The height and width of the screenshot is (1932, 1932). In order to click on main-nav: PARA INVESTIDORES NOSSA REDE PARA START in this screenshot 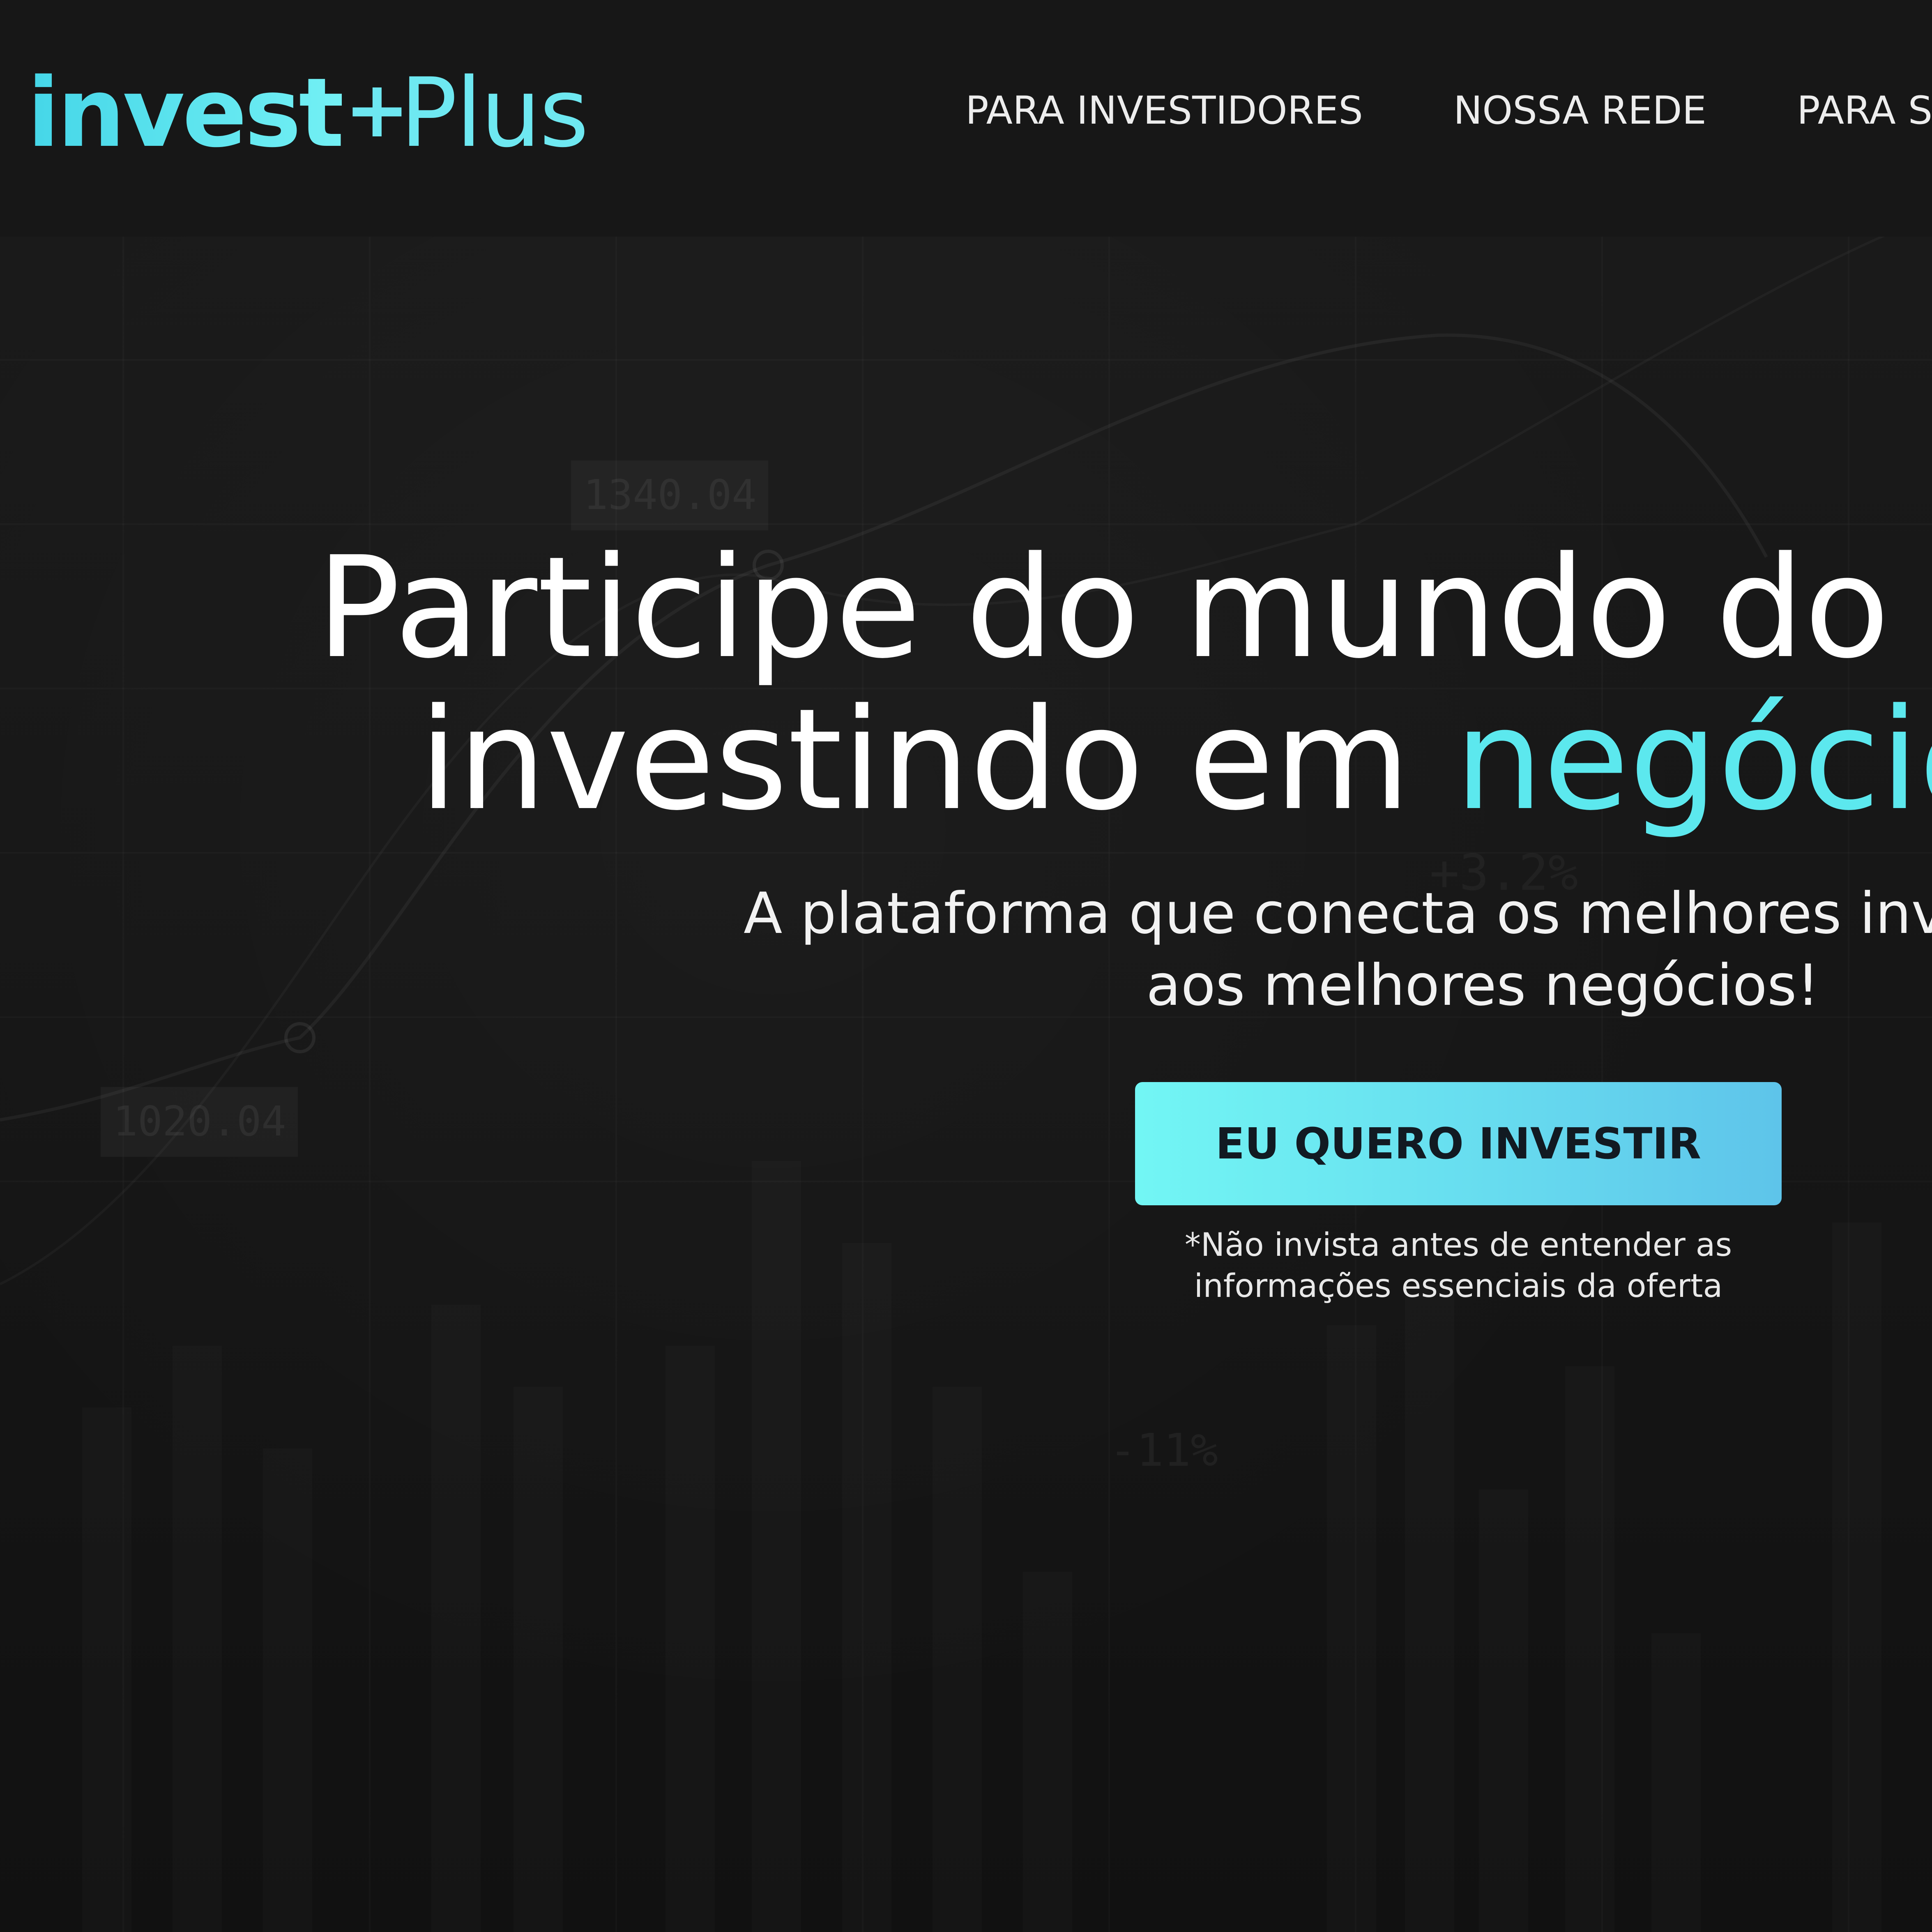, I will do `click(1448, 111)`.